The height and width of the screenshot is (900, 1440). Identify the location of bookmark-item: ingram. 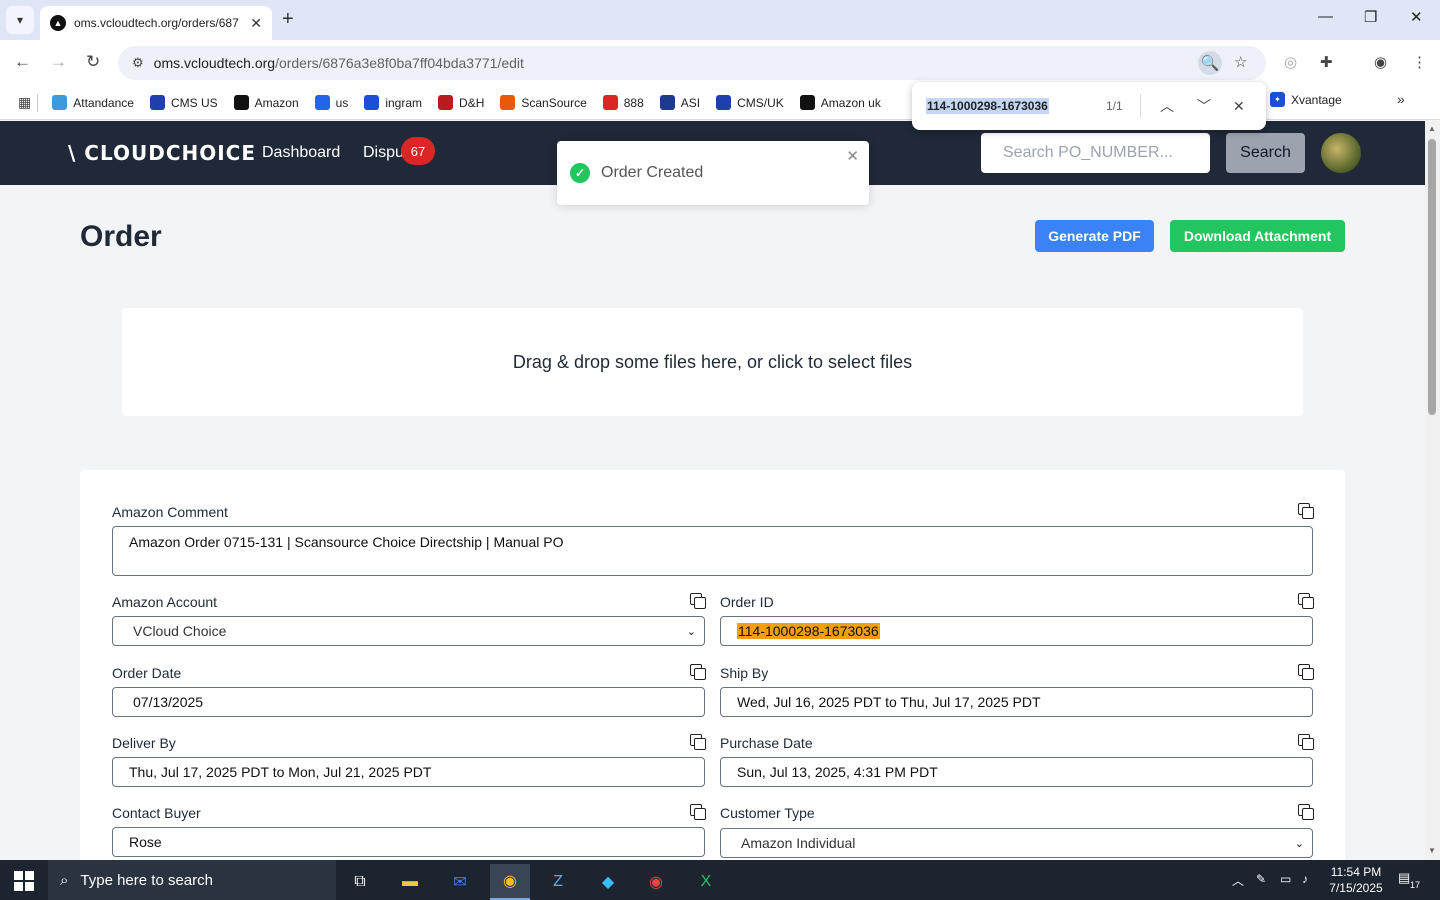
(393, 102).